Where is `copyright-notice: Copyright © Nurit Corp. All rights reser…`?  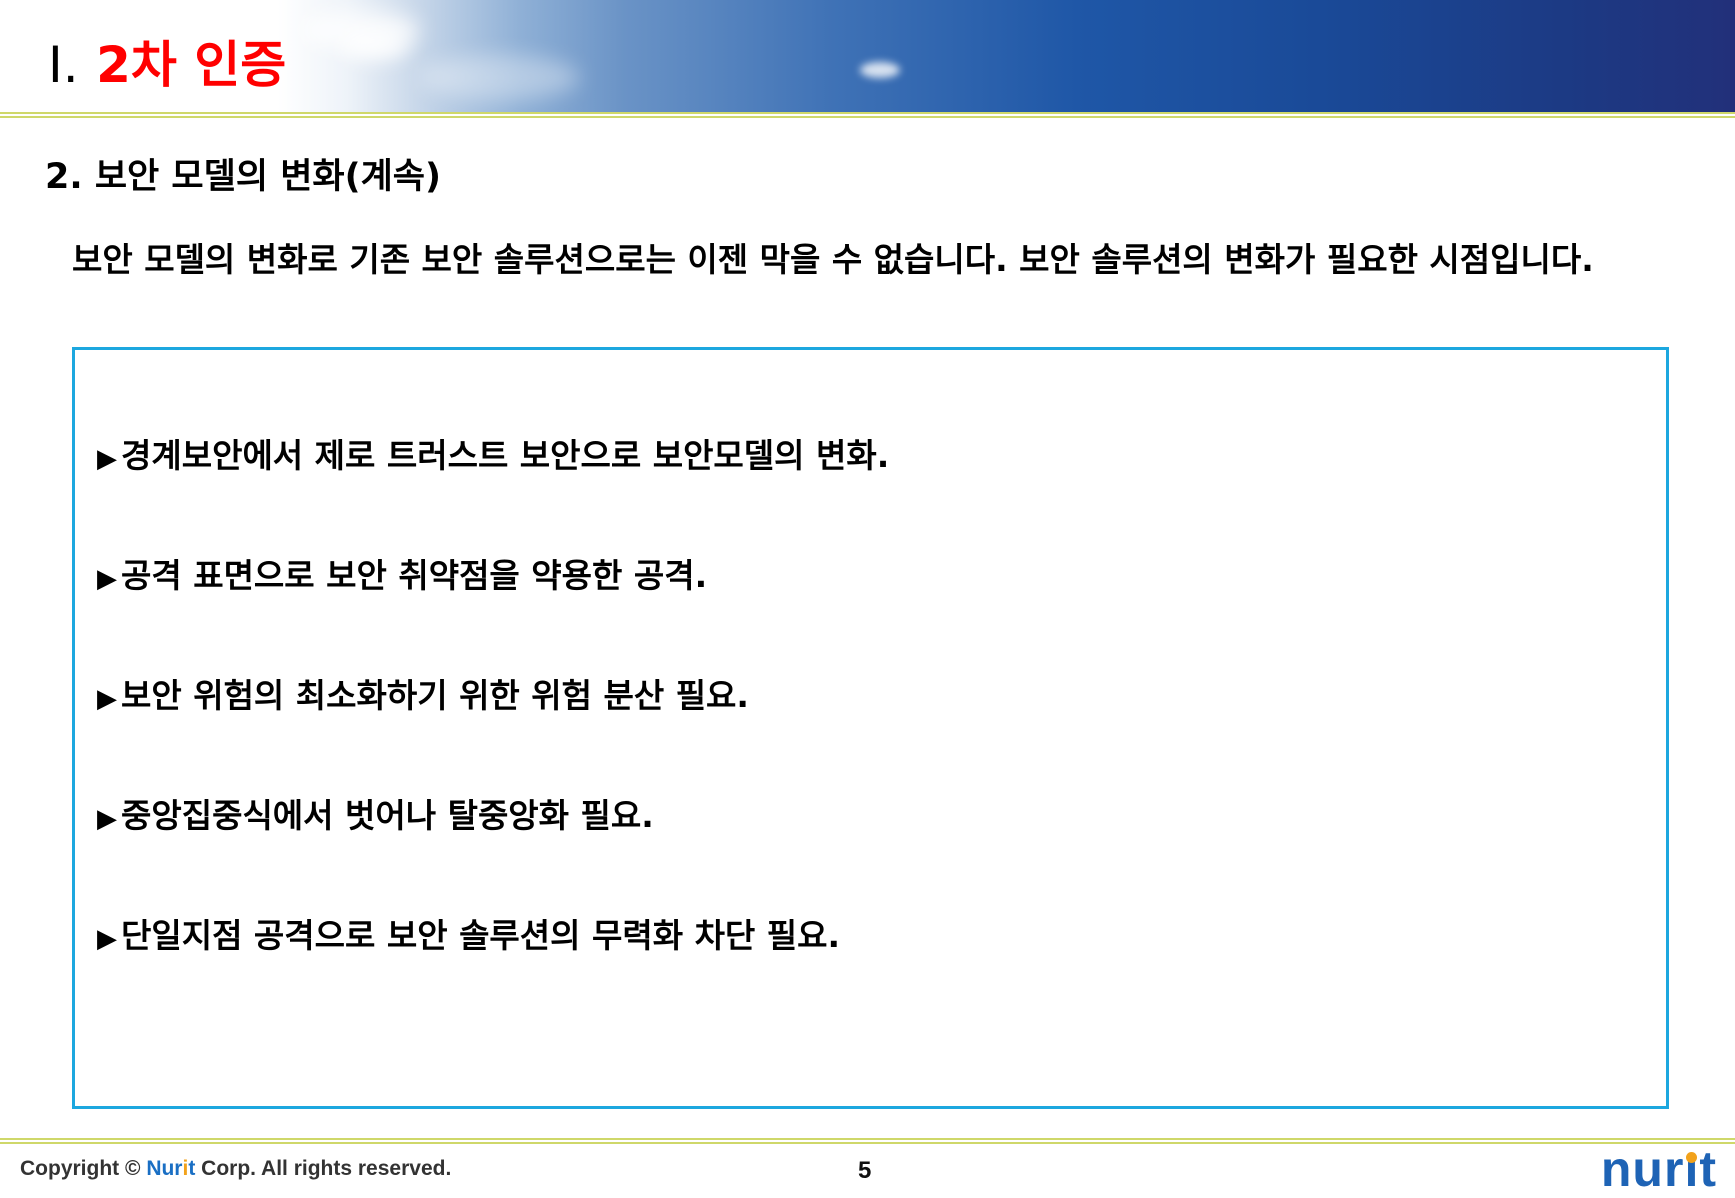 copyright-notice: Copyright © Nurit Corp. All rights reser… is located at coordinates (235, 1169).